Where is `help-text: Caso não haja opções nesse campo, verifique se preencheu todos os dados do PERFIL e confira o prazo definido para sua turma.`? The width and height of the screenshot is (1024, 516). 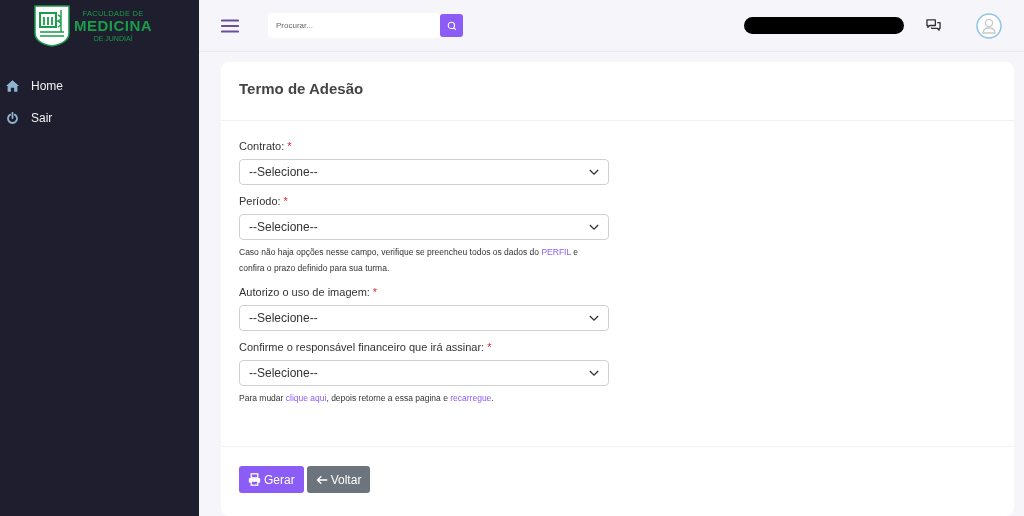 help-text: Caso não haja opções nesse campo, verifique se preencheu todos os dados do PERFIL e confira o prazo definido para sua turma. is located at coordinates (409, 260).